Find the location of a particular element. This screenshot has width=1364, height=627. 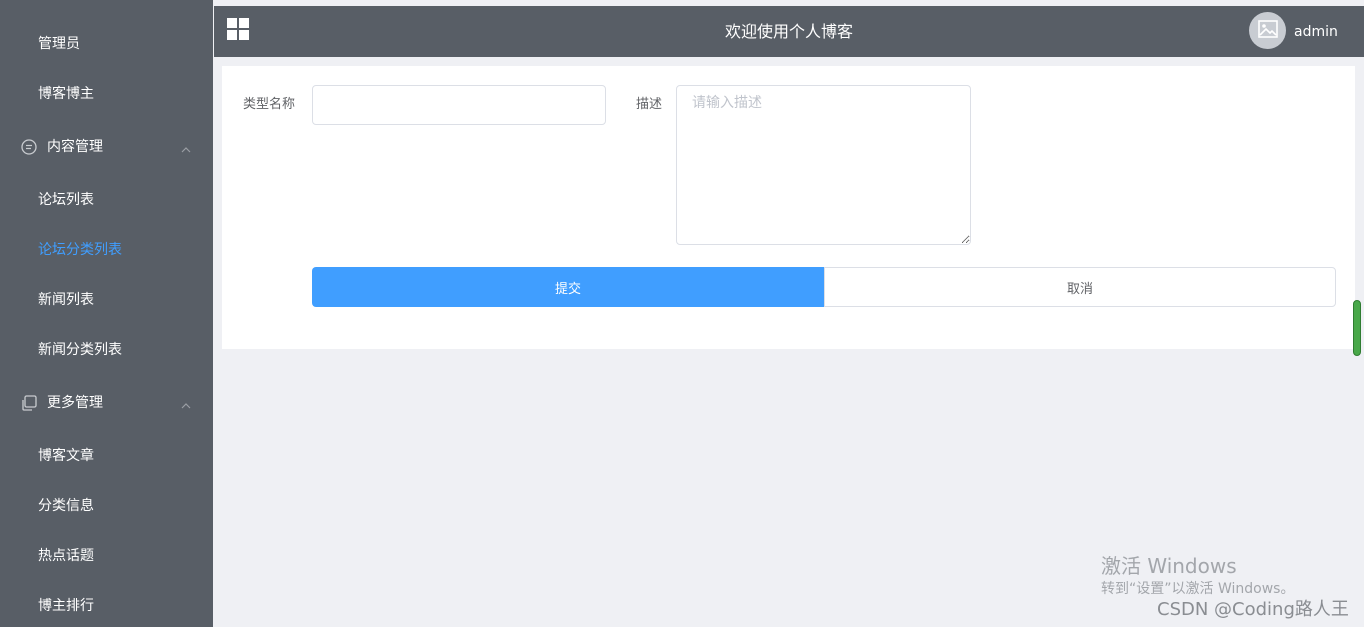

sidebar-item-forum-category-list: 论坛分类列表 is located at coordinates (80, 250).